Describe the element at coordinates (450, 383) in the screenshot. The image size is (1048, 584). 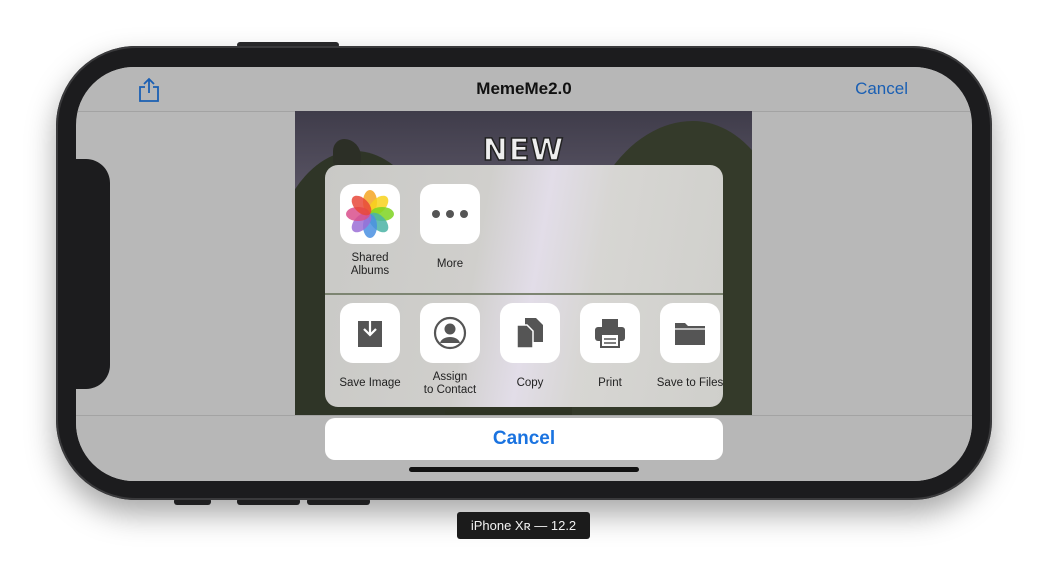
I see `assign-to-contact-label: Assign to Contact` at that location.